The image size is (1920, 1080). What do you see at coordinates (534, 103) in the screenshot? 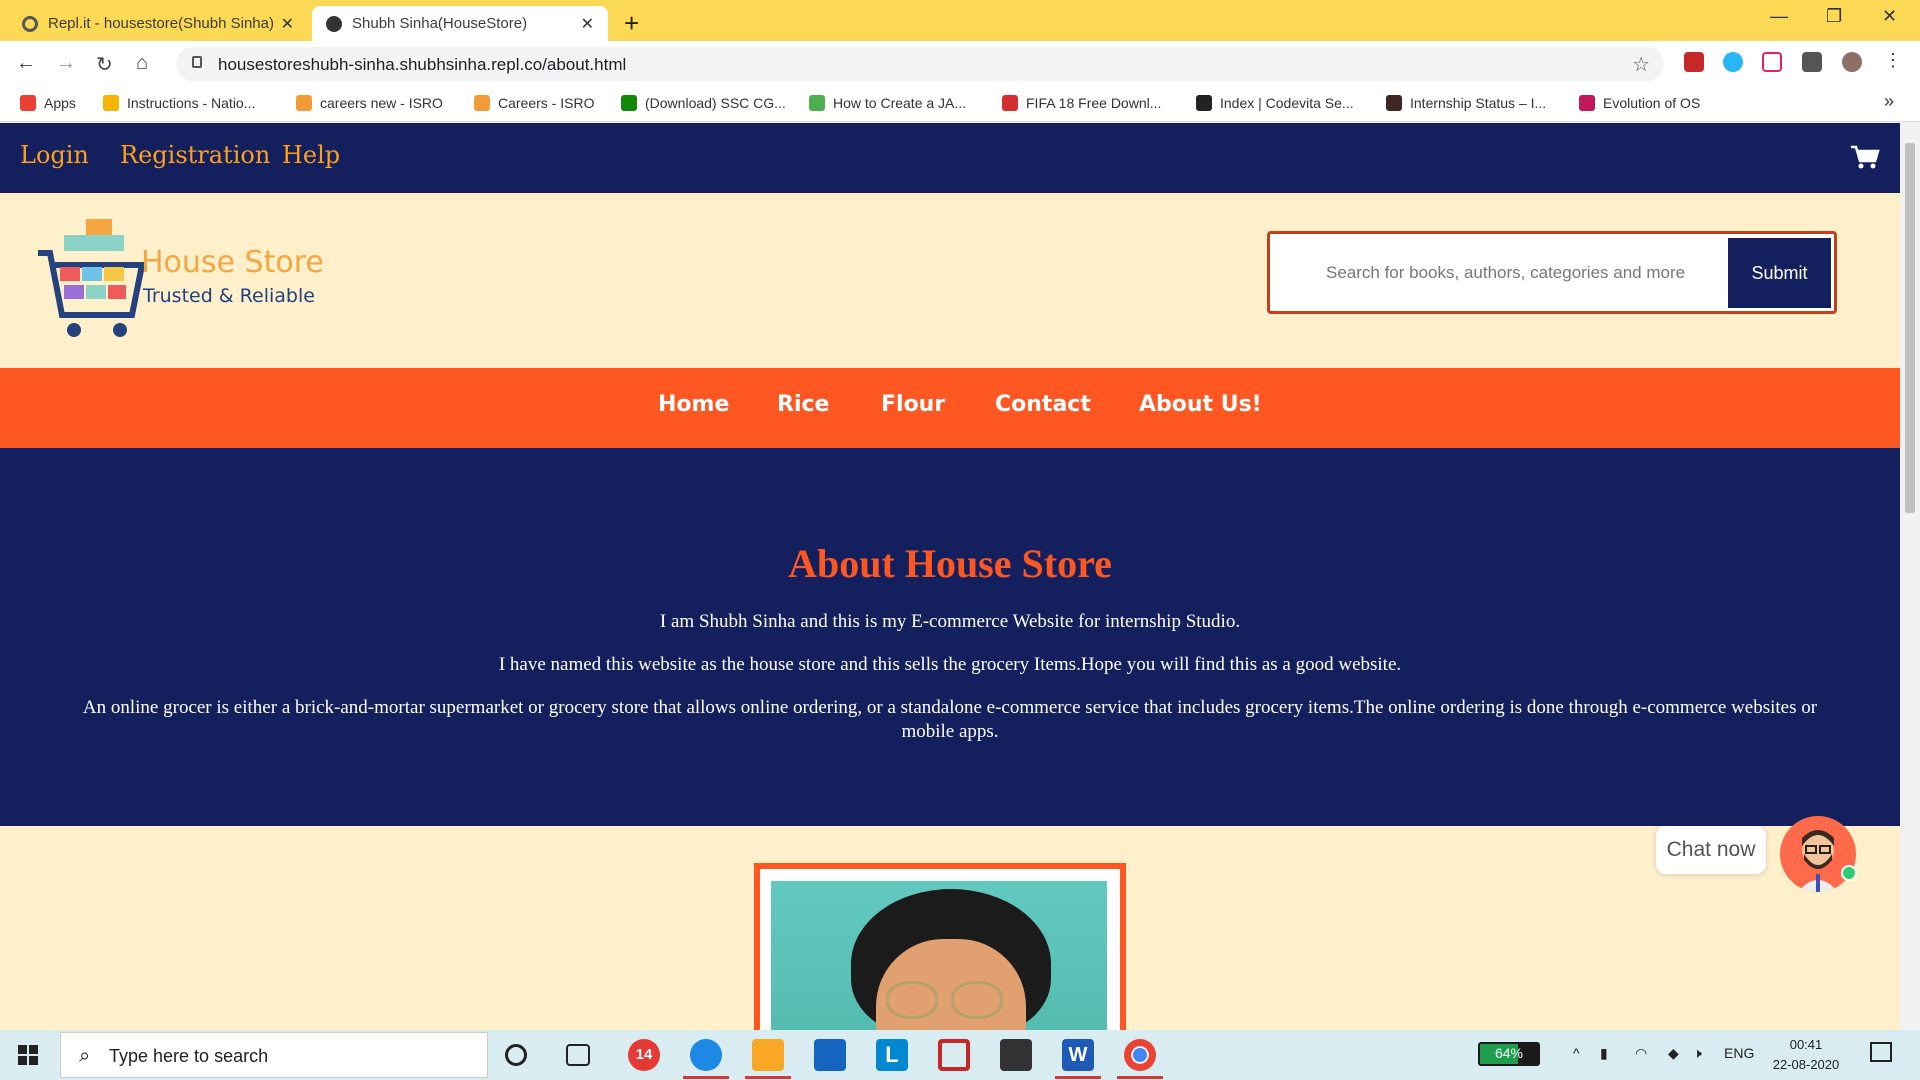
I see `bookmark-item: Careers - ISRO` at bounding box center [534, 103].